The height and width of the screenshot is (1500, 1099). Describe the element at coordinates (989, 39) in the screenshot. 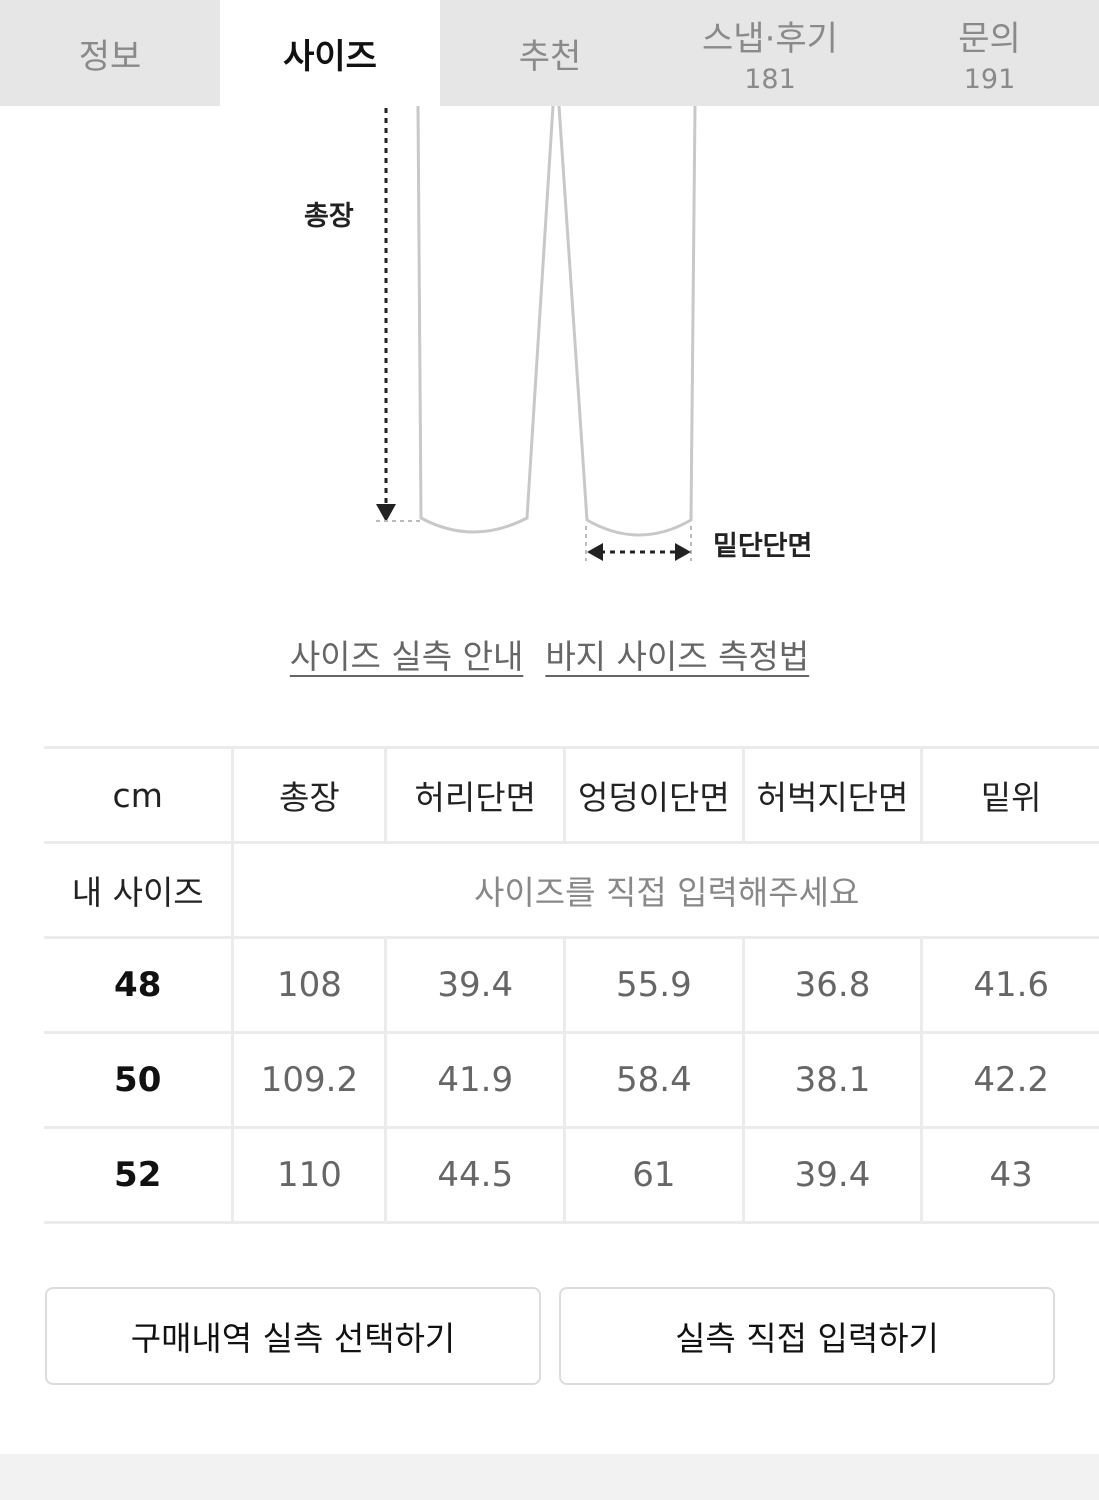

I see `tab-label: 문의` at that location.